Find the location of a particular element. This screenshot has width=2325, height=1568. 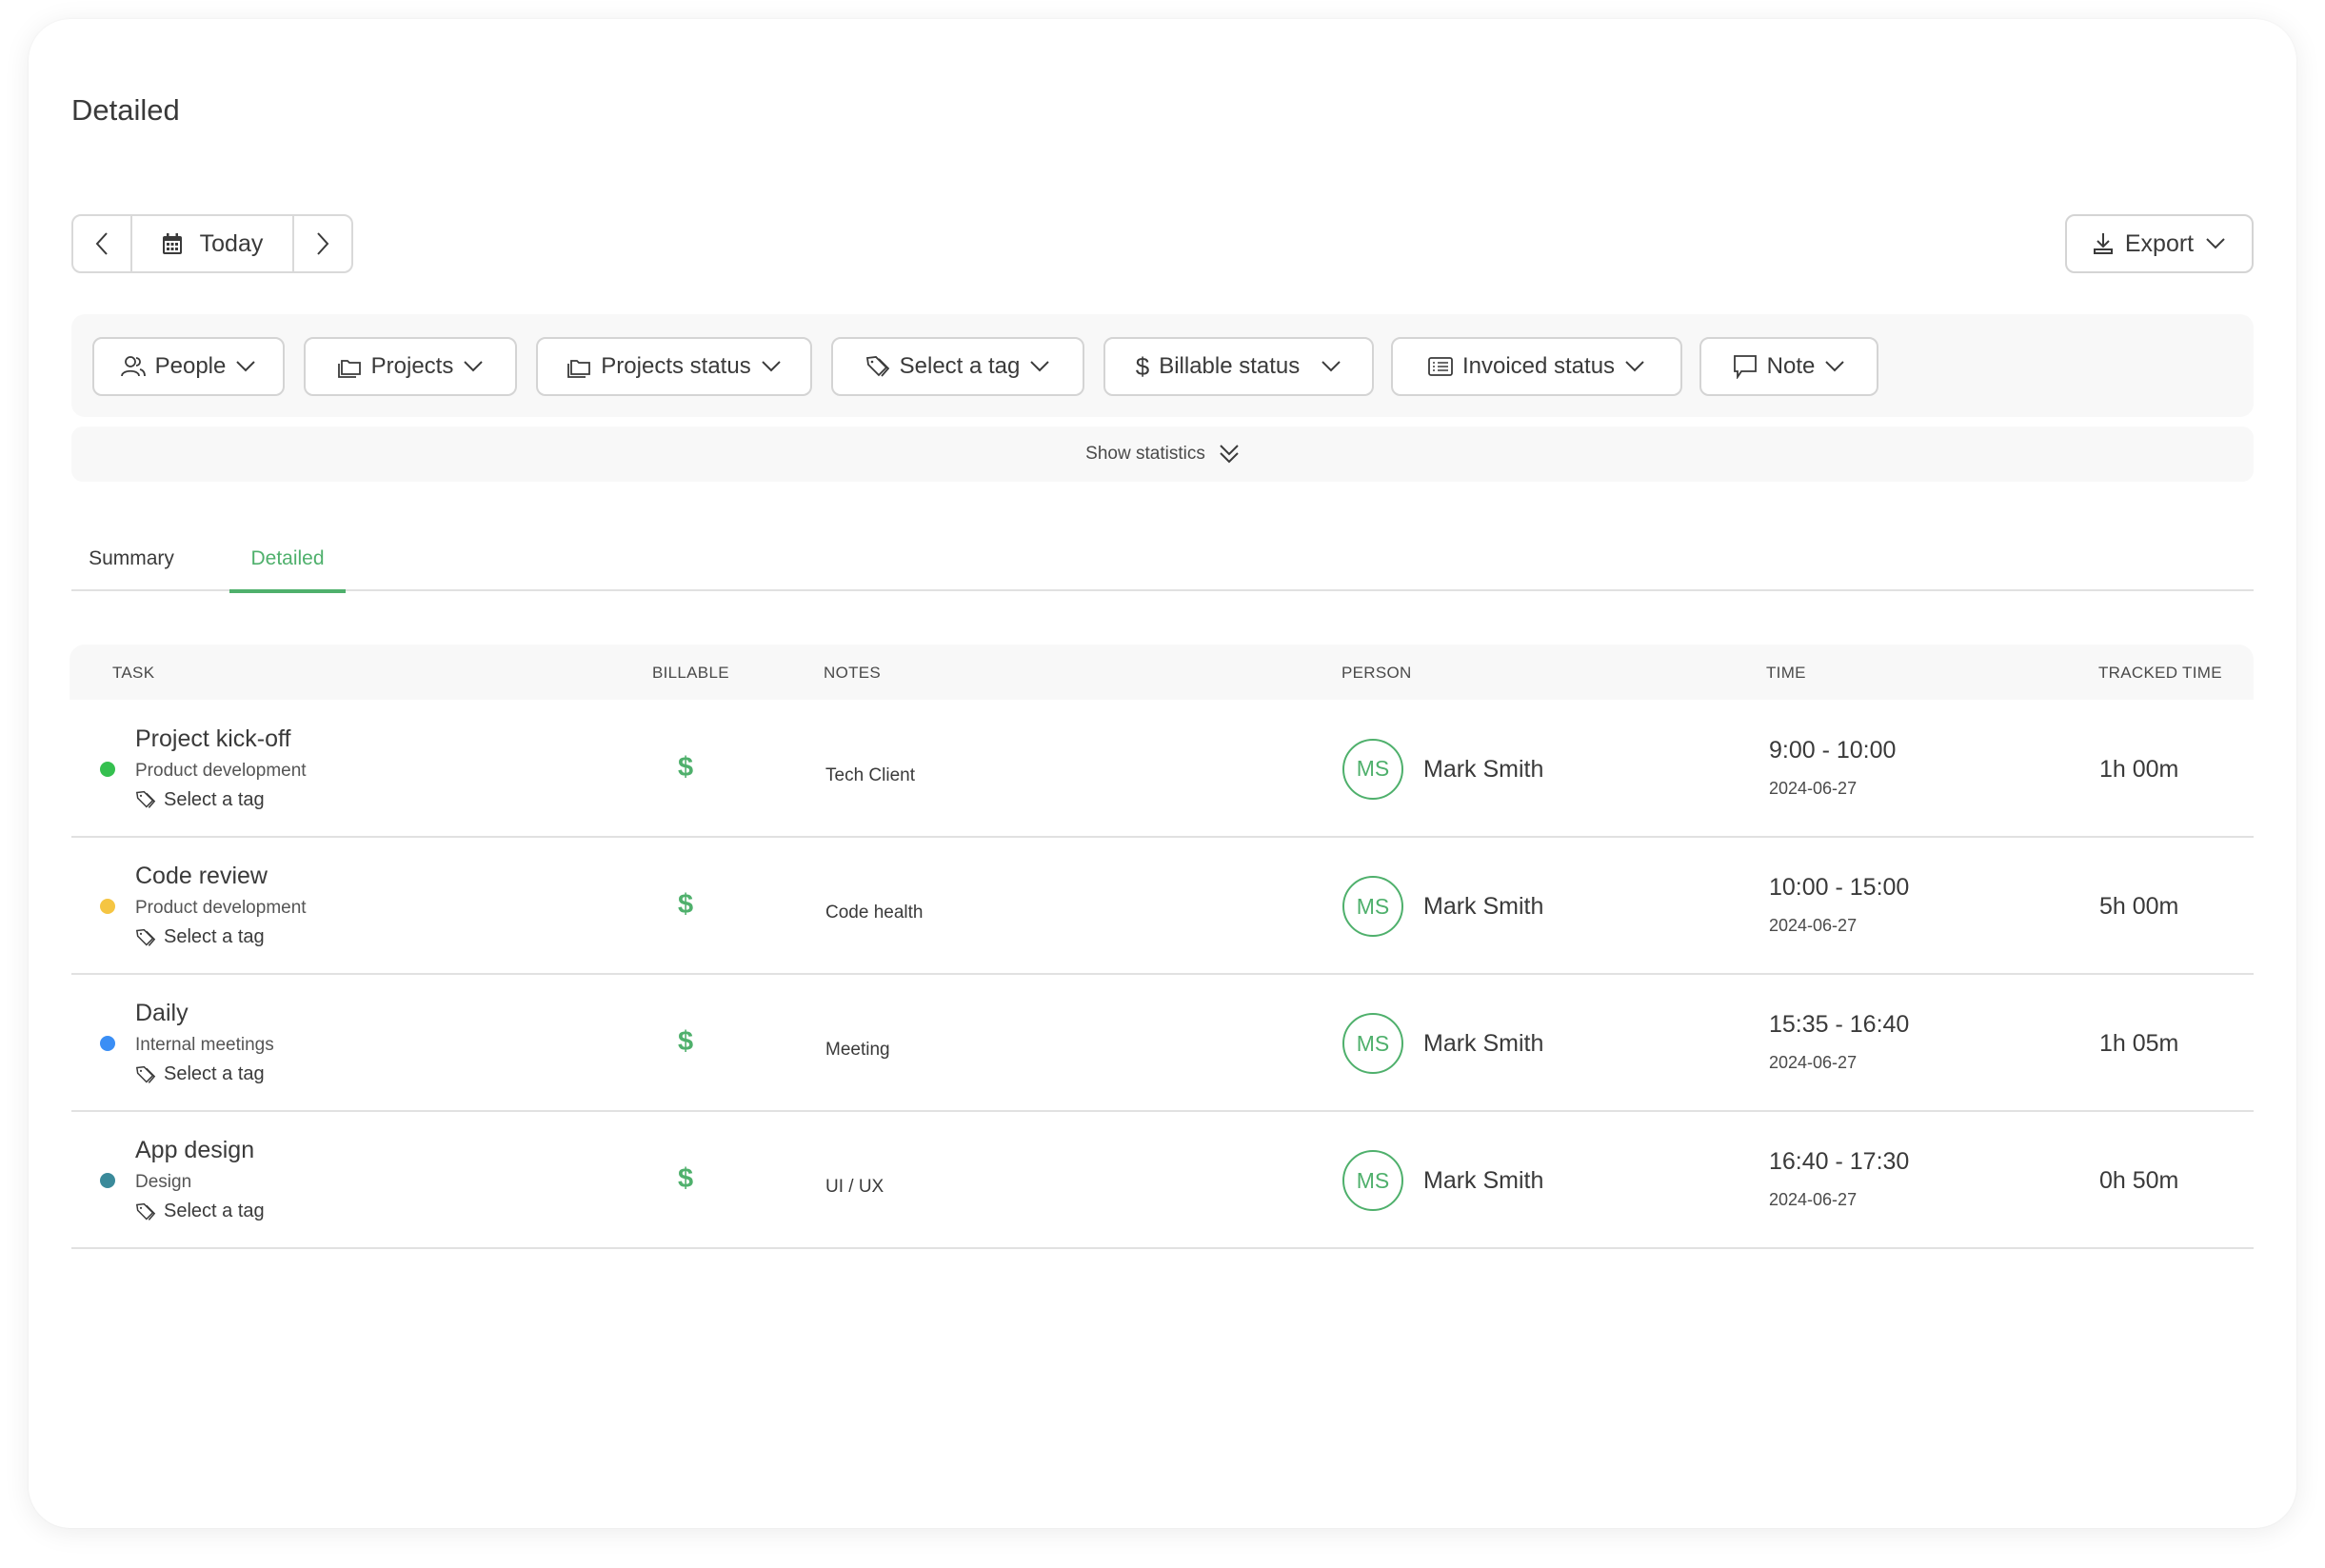

filter-label: Note is located at coordinates (1791, 366).